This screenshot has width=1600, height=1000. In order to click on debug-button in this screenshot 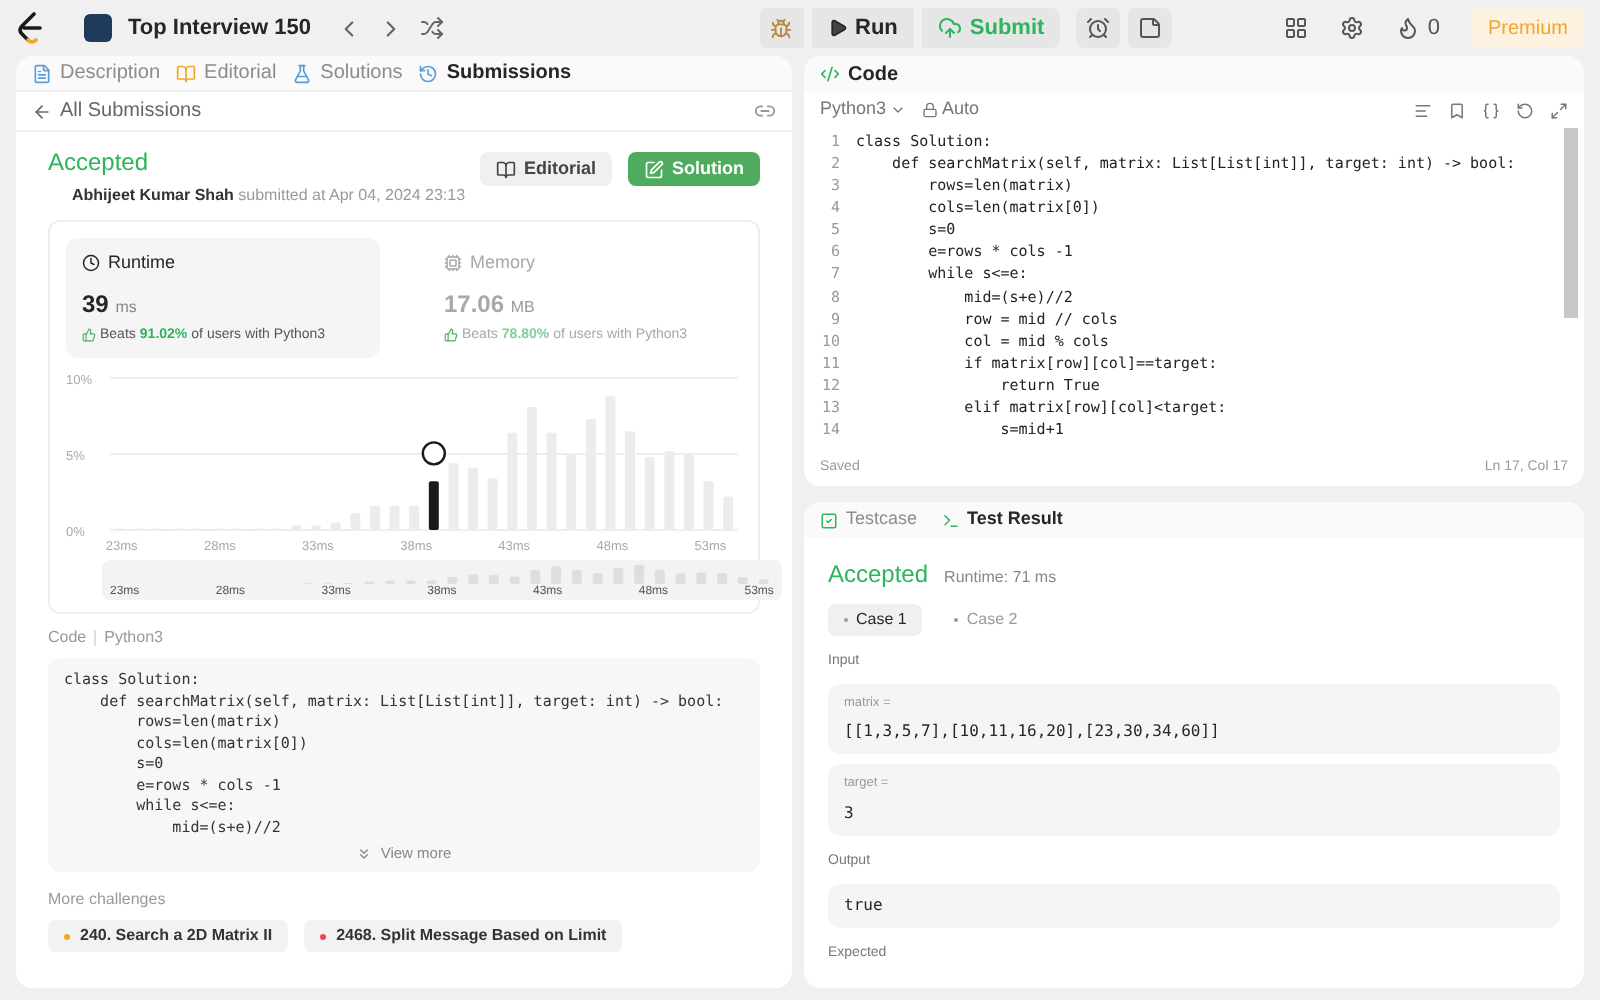, I will do `click(781, 28)`.